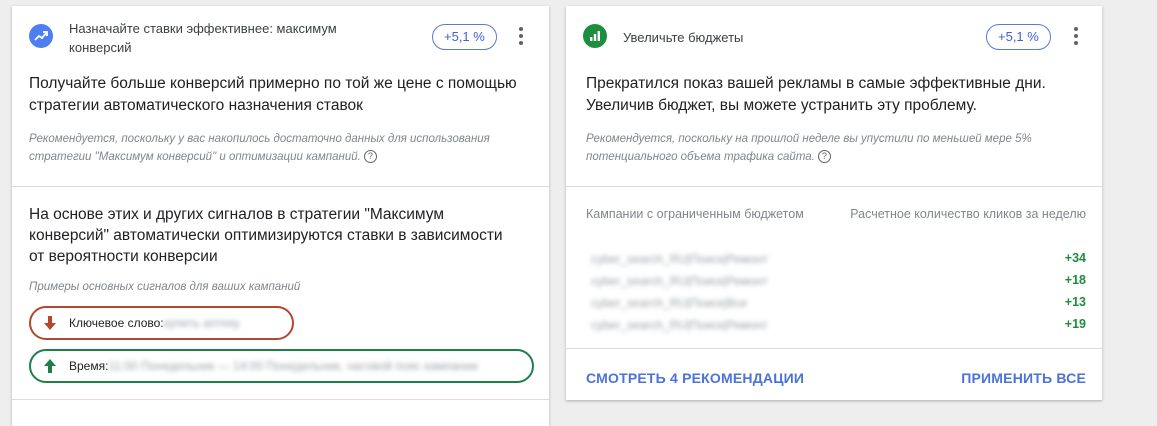 Image resolution: width=1157 pixels, height=426 pixels. What do you see at coordinates (1075, 280) in the screenshot?
I see `clicks-value: +18` at bounding box center [1075, 280].